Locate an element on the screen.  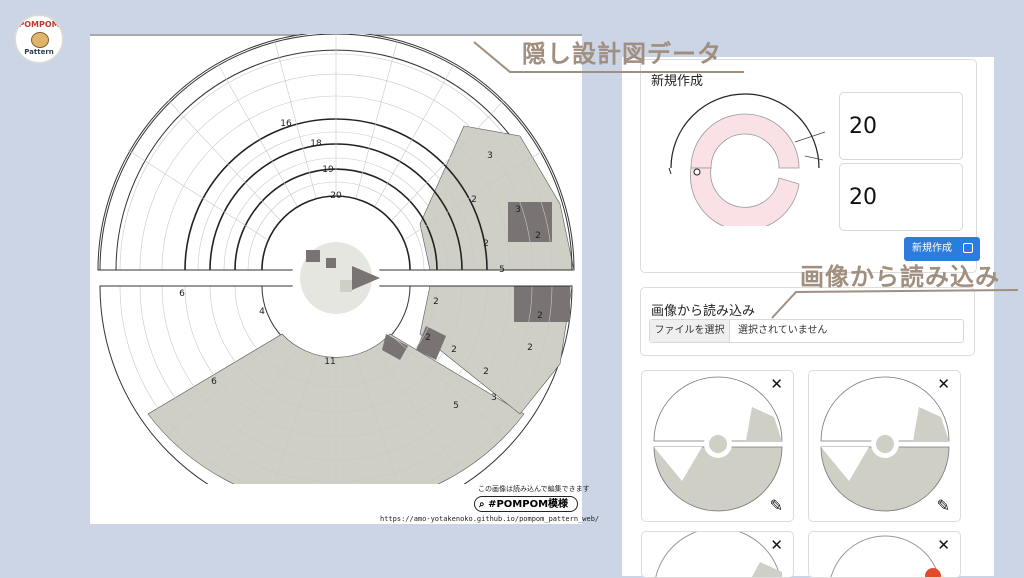
row-label: 18 is located at coordinates (316, 144).